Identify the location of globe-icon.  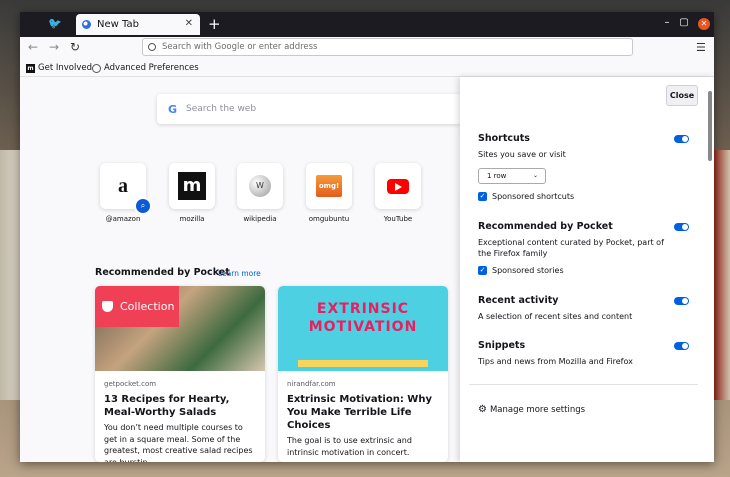
(96, 68).